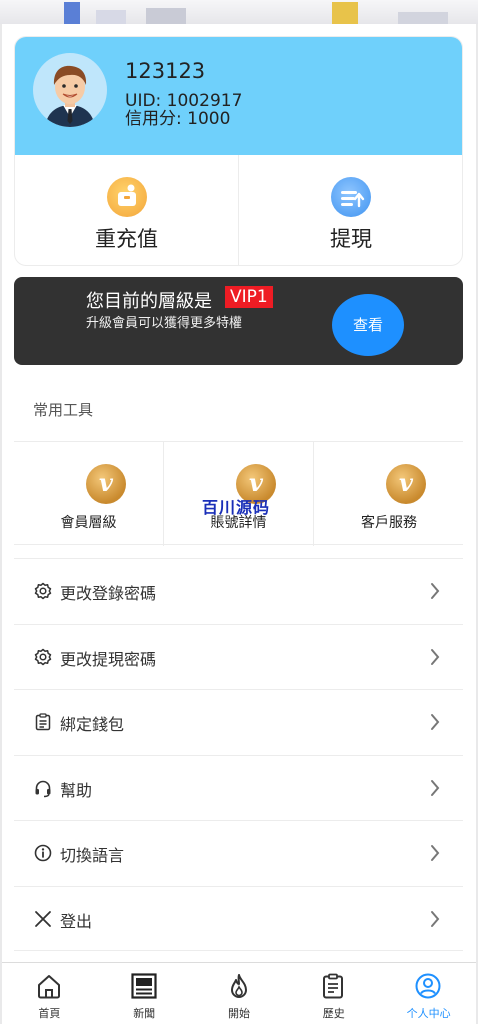  I want to click on tab-history: 歷史, so click(333, 993).